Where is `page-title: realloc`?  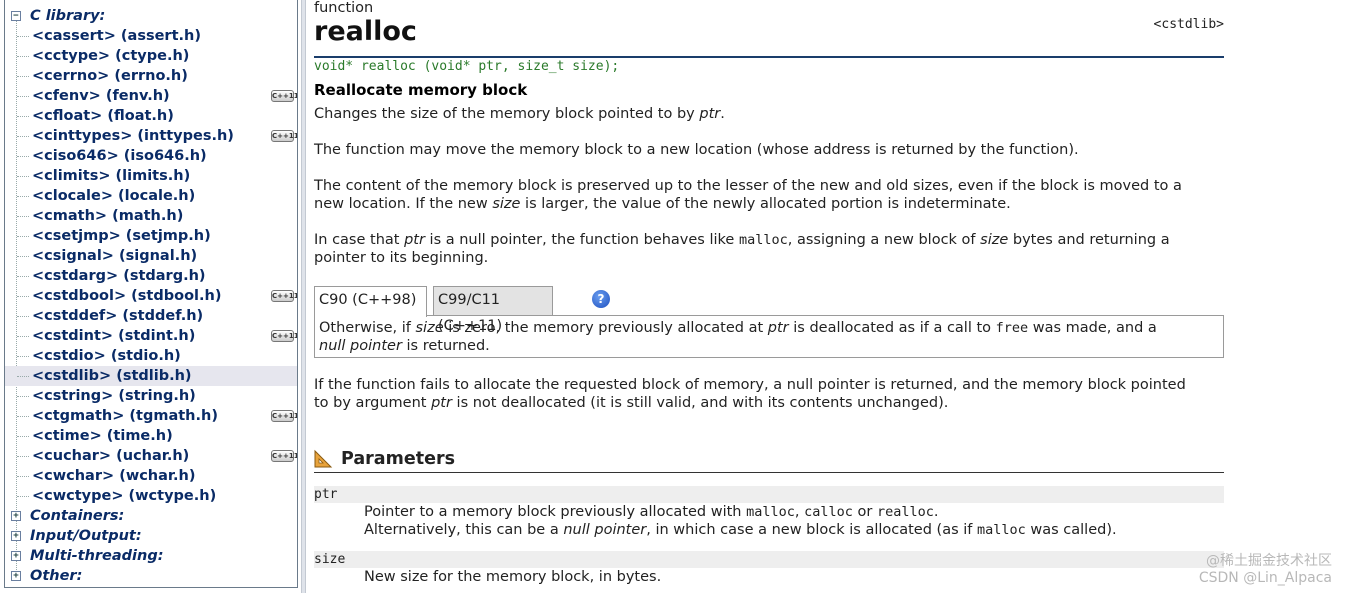
page-title: realloc is located at coordinates (365, 31).